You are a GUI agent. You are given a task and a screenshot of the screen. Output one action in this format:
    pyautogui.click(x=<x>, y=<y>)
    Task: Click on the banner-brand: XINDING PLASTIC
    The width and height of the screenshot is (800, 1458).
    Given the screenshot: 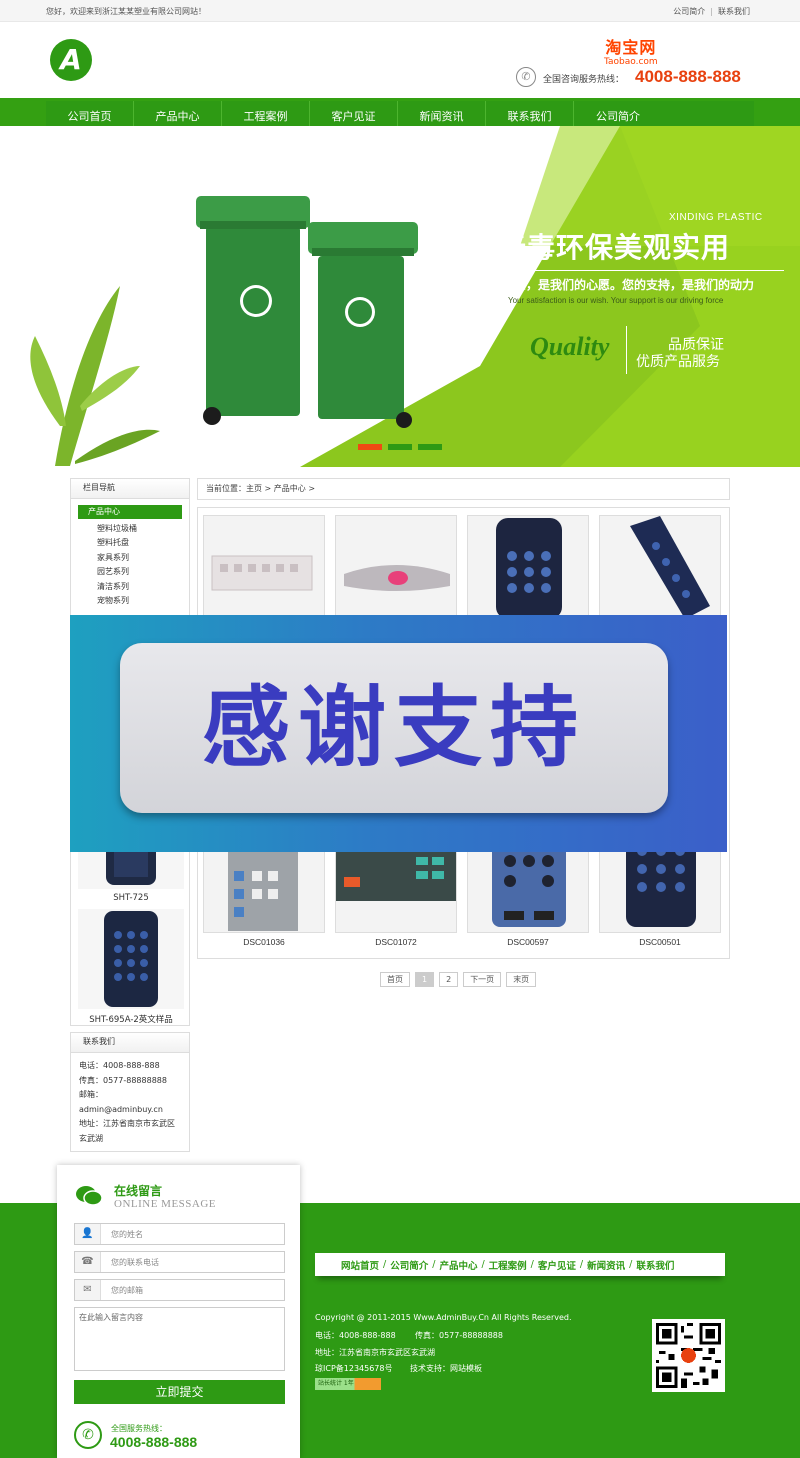 What is the action you would take?
    pyautogui.click(x=716, y=217)
    